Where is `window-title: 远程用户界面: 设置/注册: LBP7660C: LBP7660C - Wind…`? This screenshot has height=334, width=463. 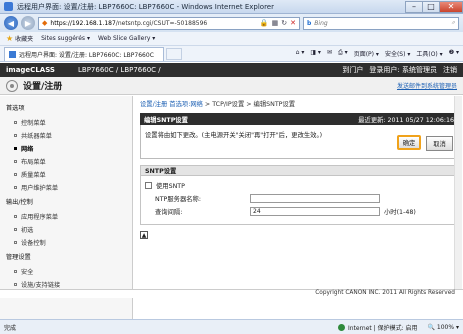
window-title: 远程用户界面: 设置/注册: LBP7660C: LBP7660C - Wind… is located at coordinates (145, 6).